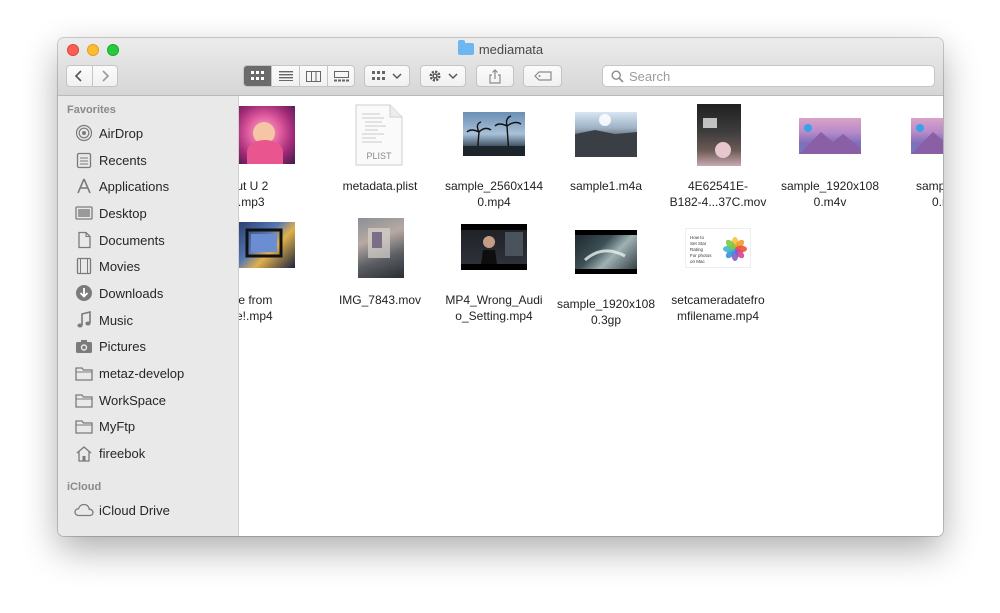 This screenshot has width=1000, height=613. I want to click on nav-buttons, so click(92, 76).